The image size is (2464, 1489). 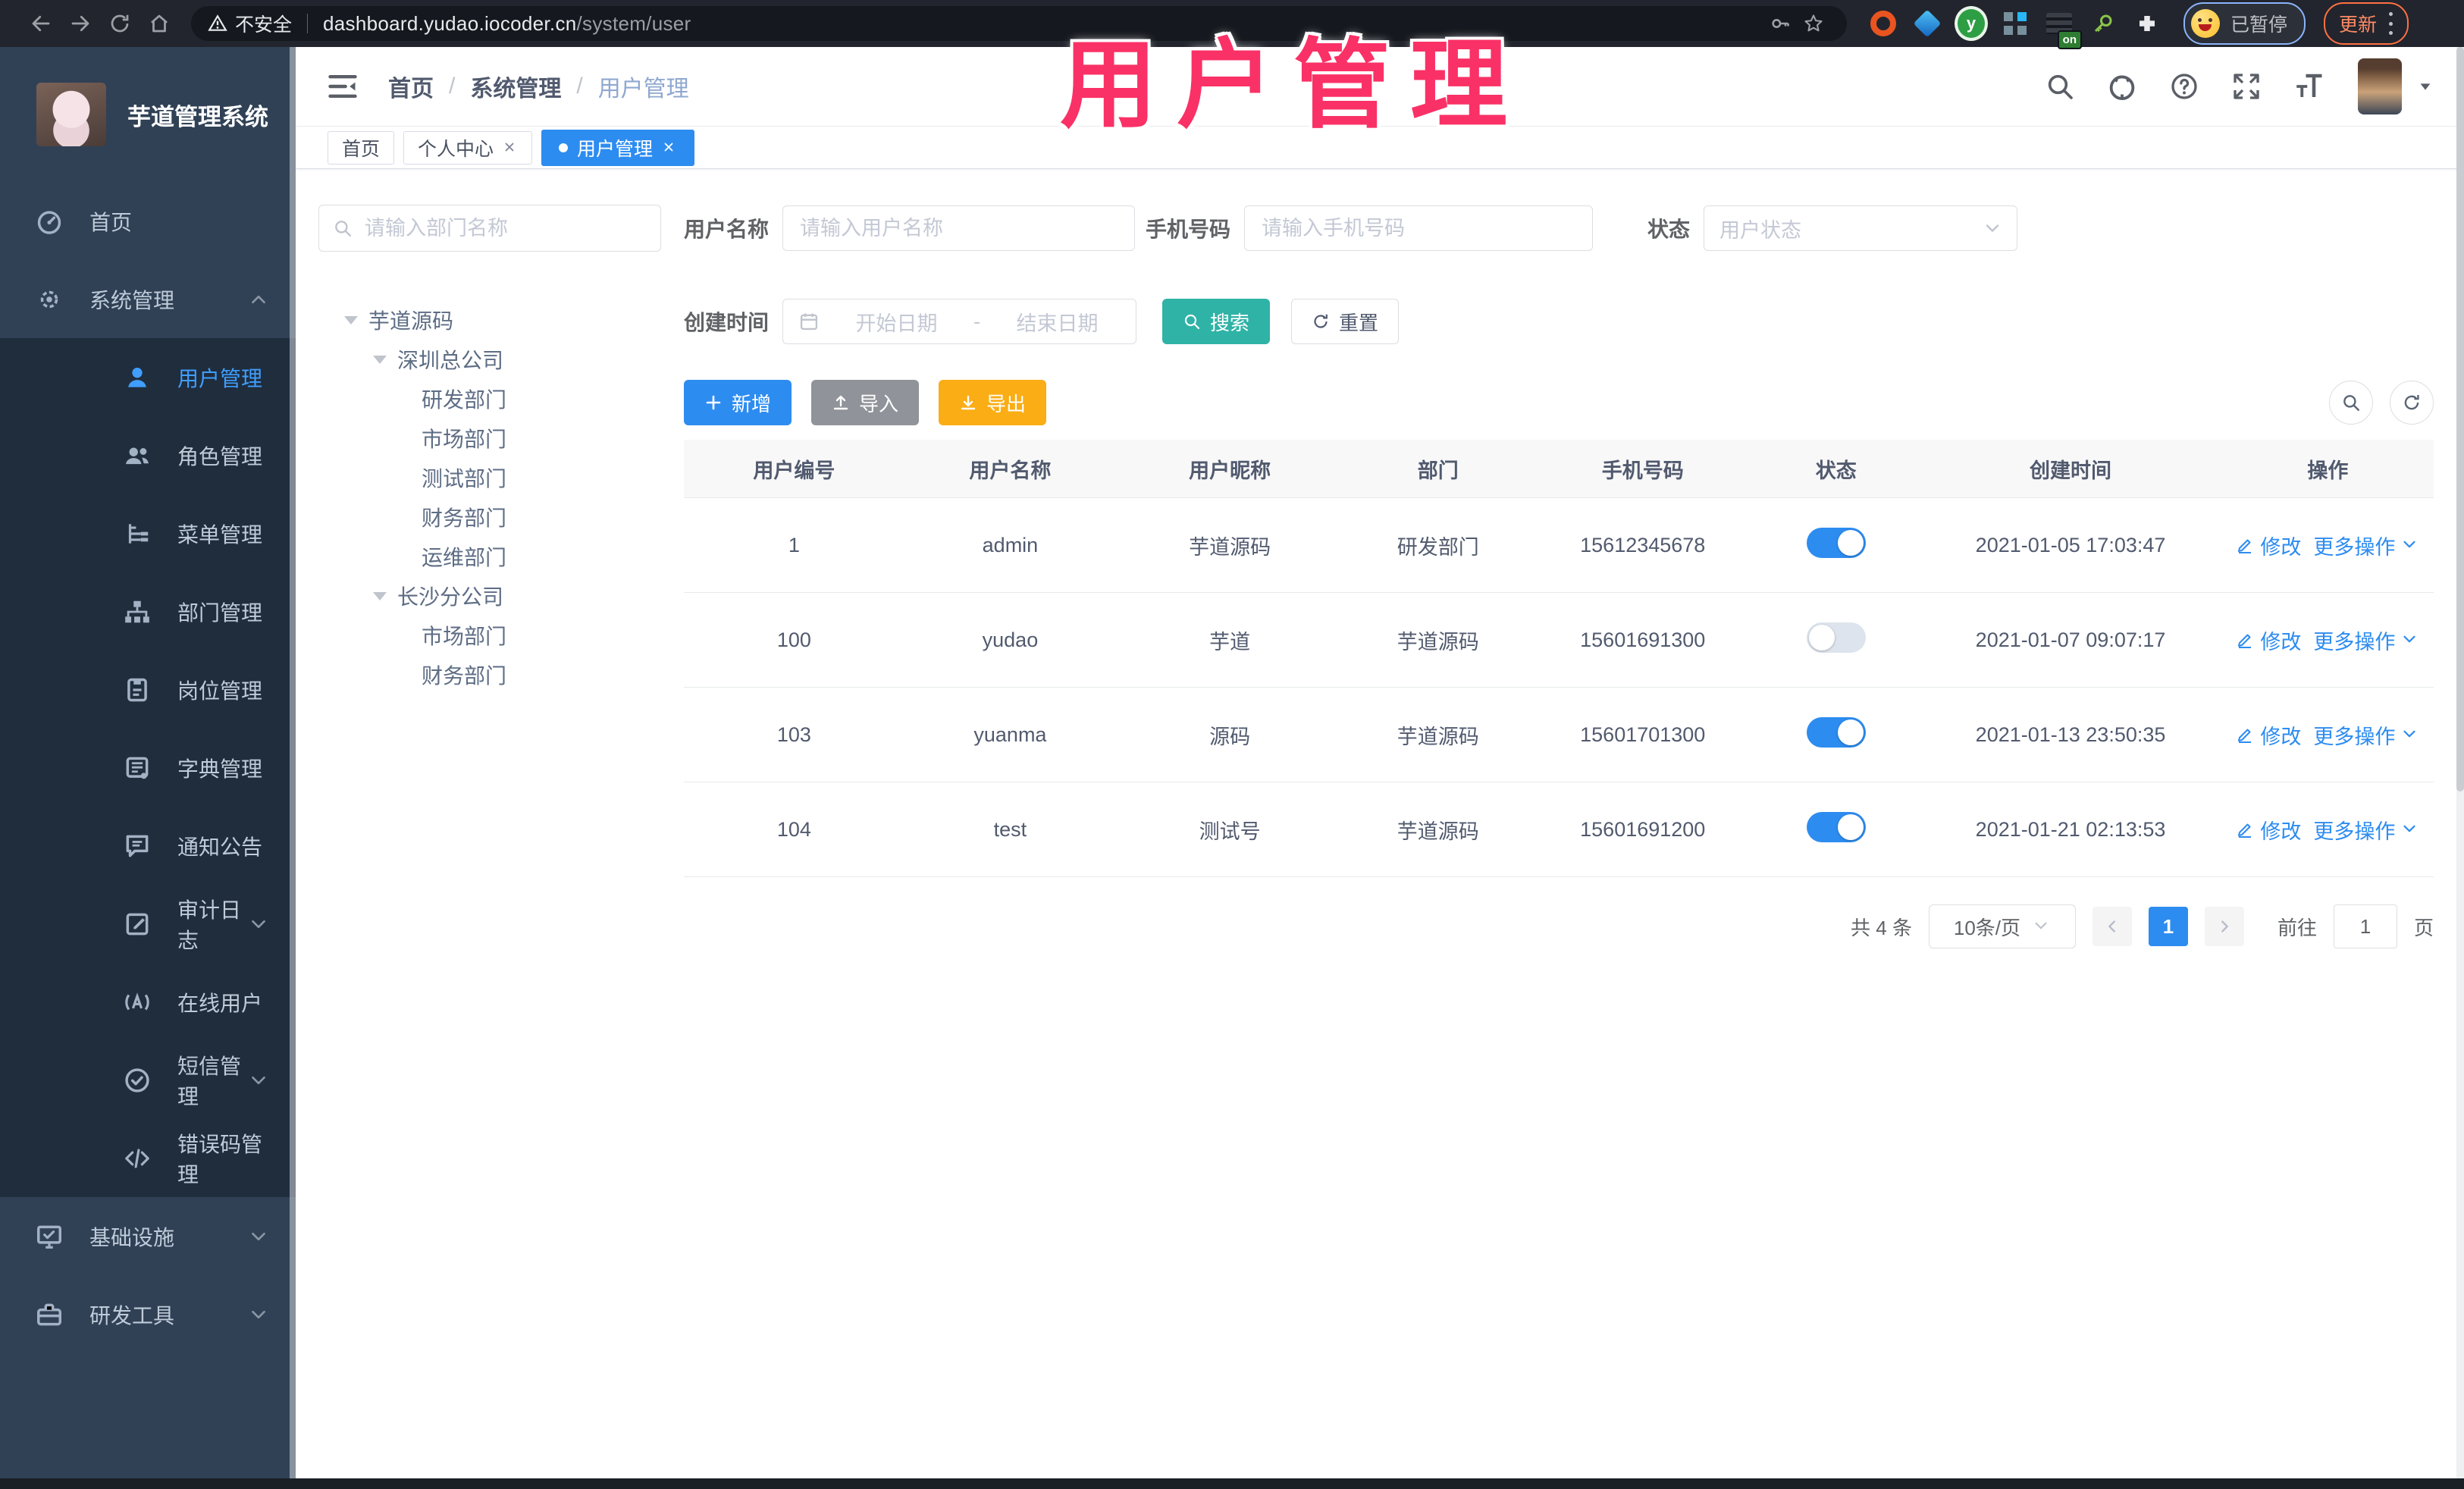 I want to click on help-icon, so click(x=2184, y=86).